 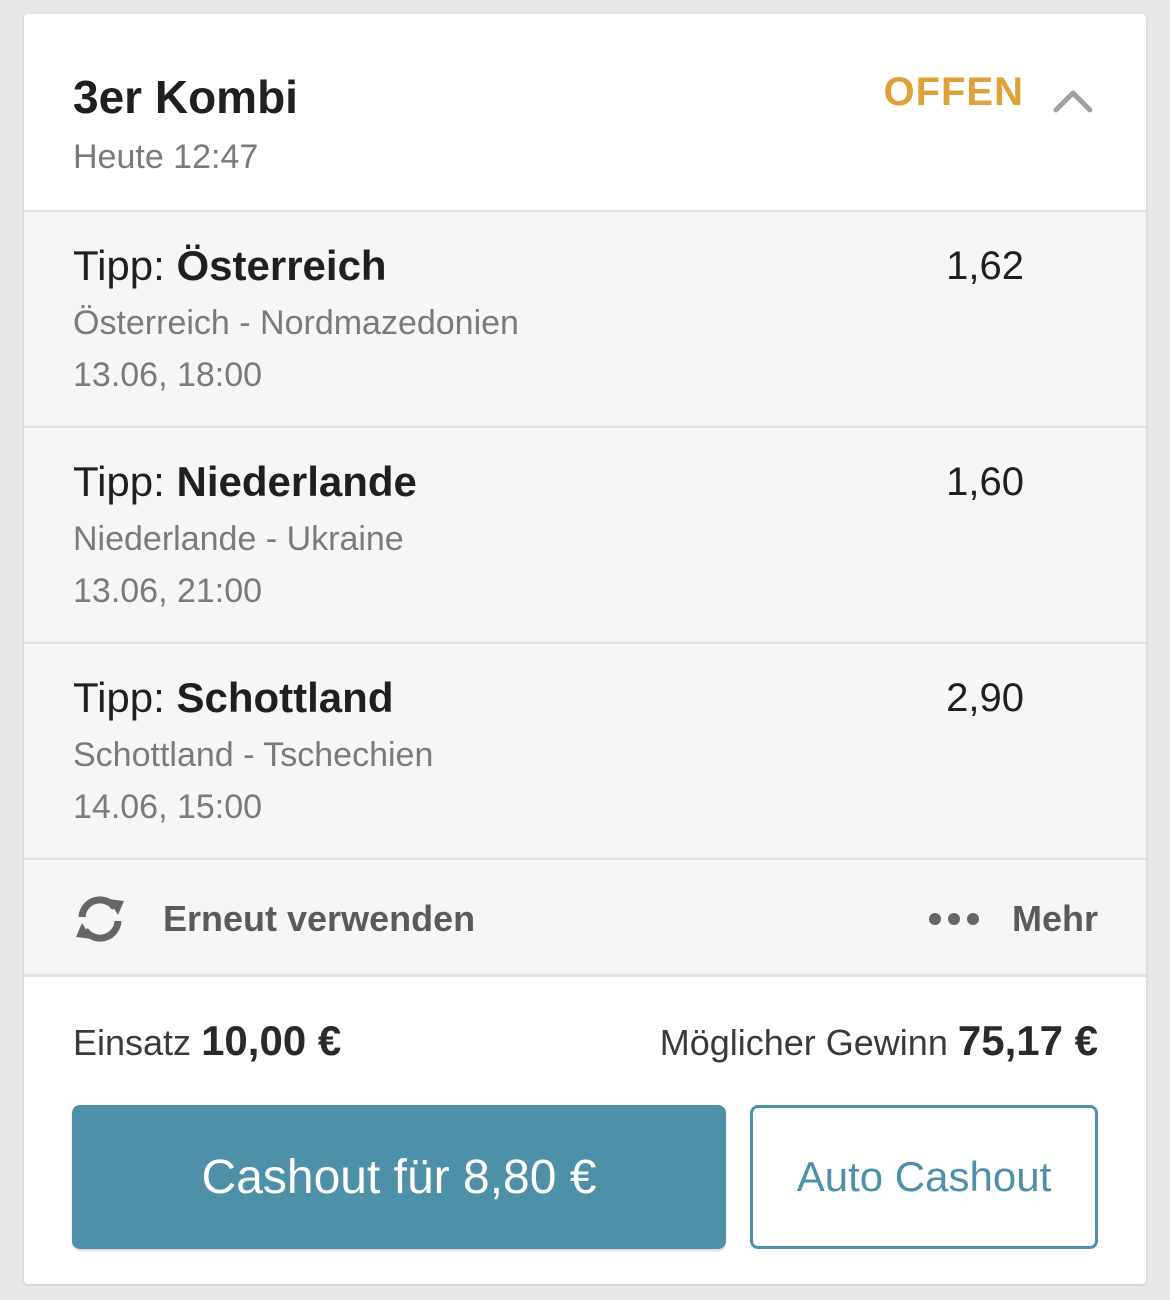 What do you see at coordinates (985, 266) in the screenshot?
I see `selection-odds: 1,62` at bounding box center [985, 266].